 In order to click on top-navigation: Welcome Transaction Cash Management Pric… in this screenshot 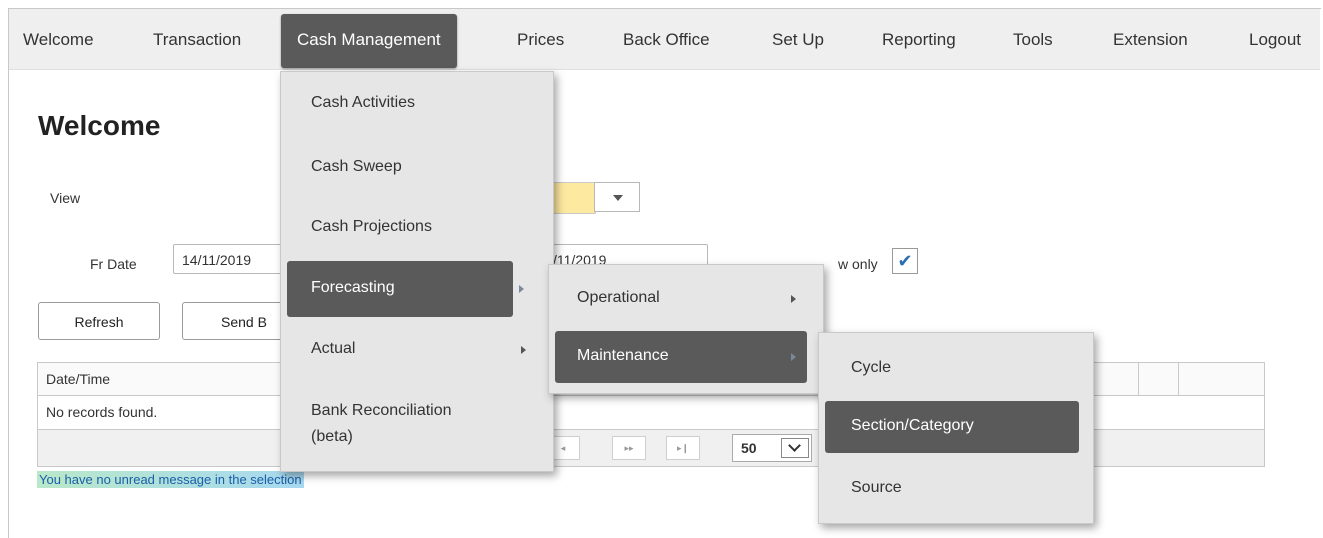, I will do `click(664, 39)`.